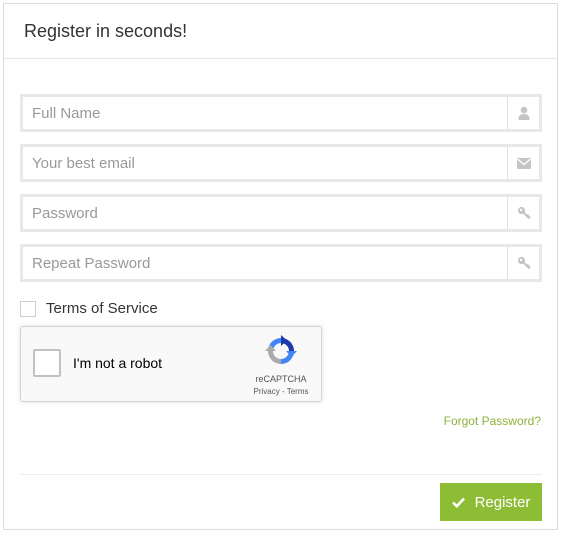 This screenshot has height=538, width=563. Describe the element at coordinates (118, 363) in the screenshot. I see `recaptcha-label: I'm not a robot` at that location.